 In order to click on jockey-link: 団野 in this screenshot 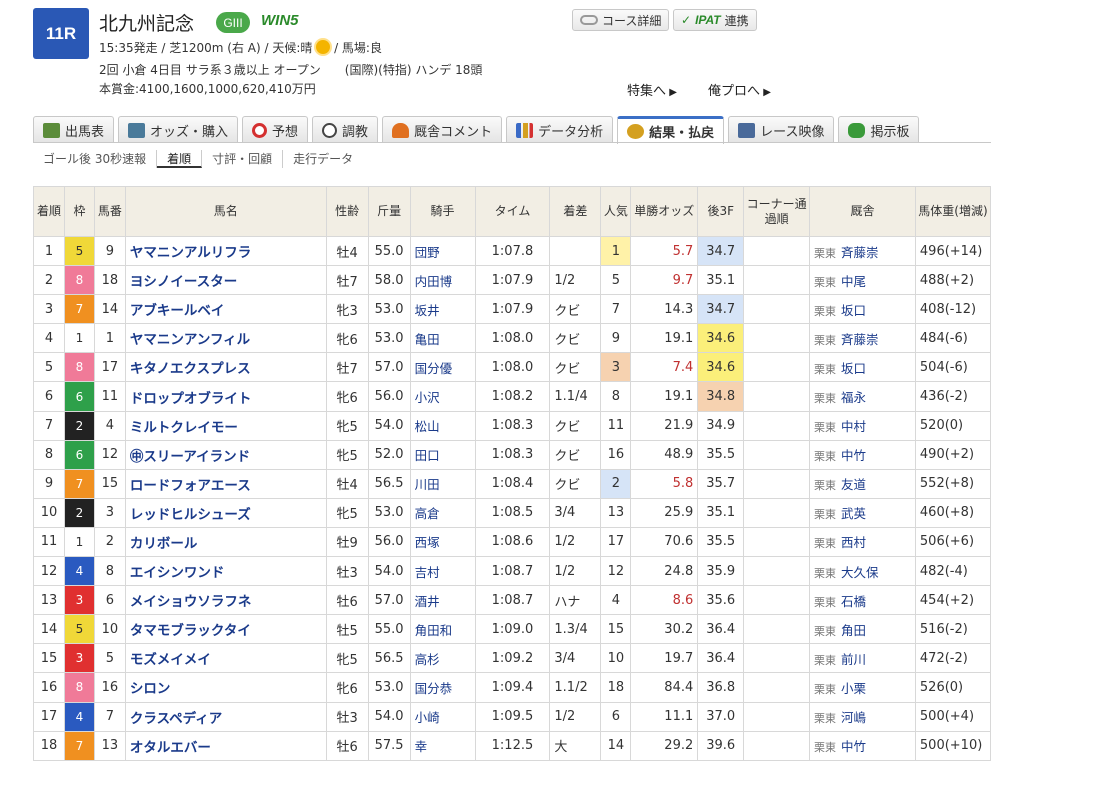, I will do `click(442, 251)`.